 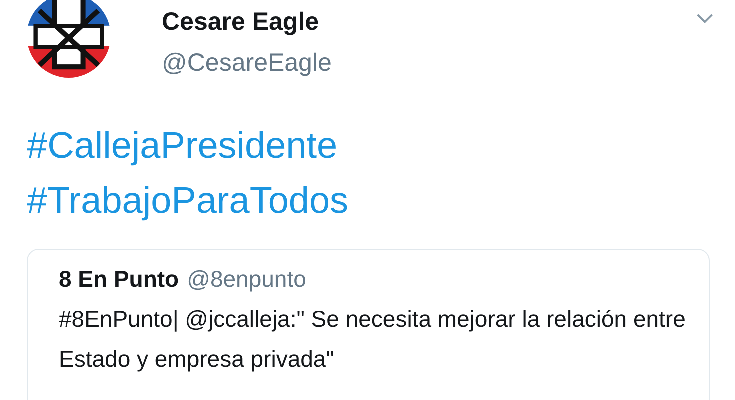 I want to click on author-handle: @CesareEagle, so click(x=247, y=63).